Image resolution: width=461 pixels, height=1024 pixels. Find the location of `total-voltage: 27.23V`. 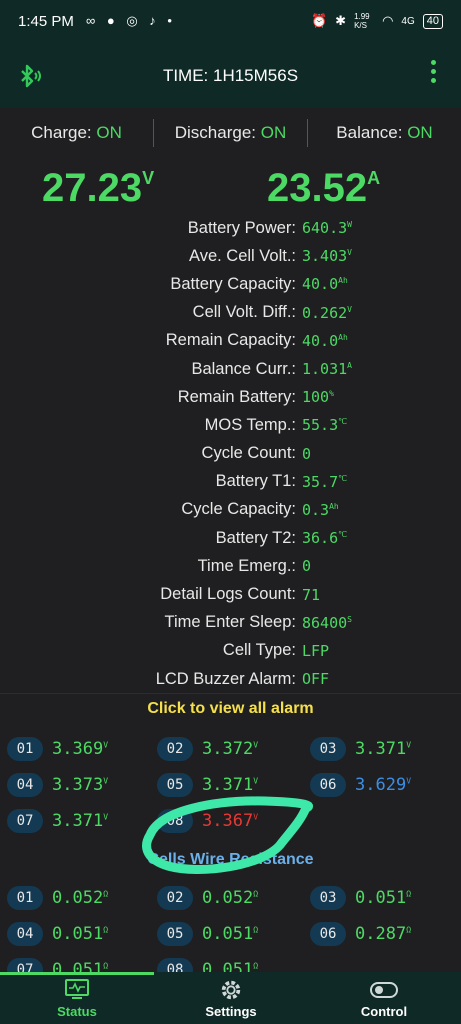

total-voltage: 27.23V is located at coordinates (98, 188).